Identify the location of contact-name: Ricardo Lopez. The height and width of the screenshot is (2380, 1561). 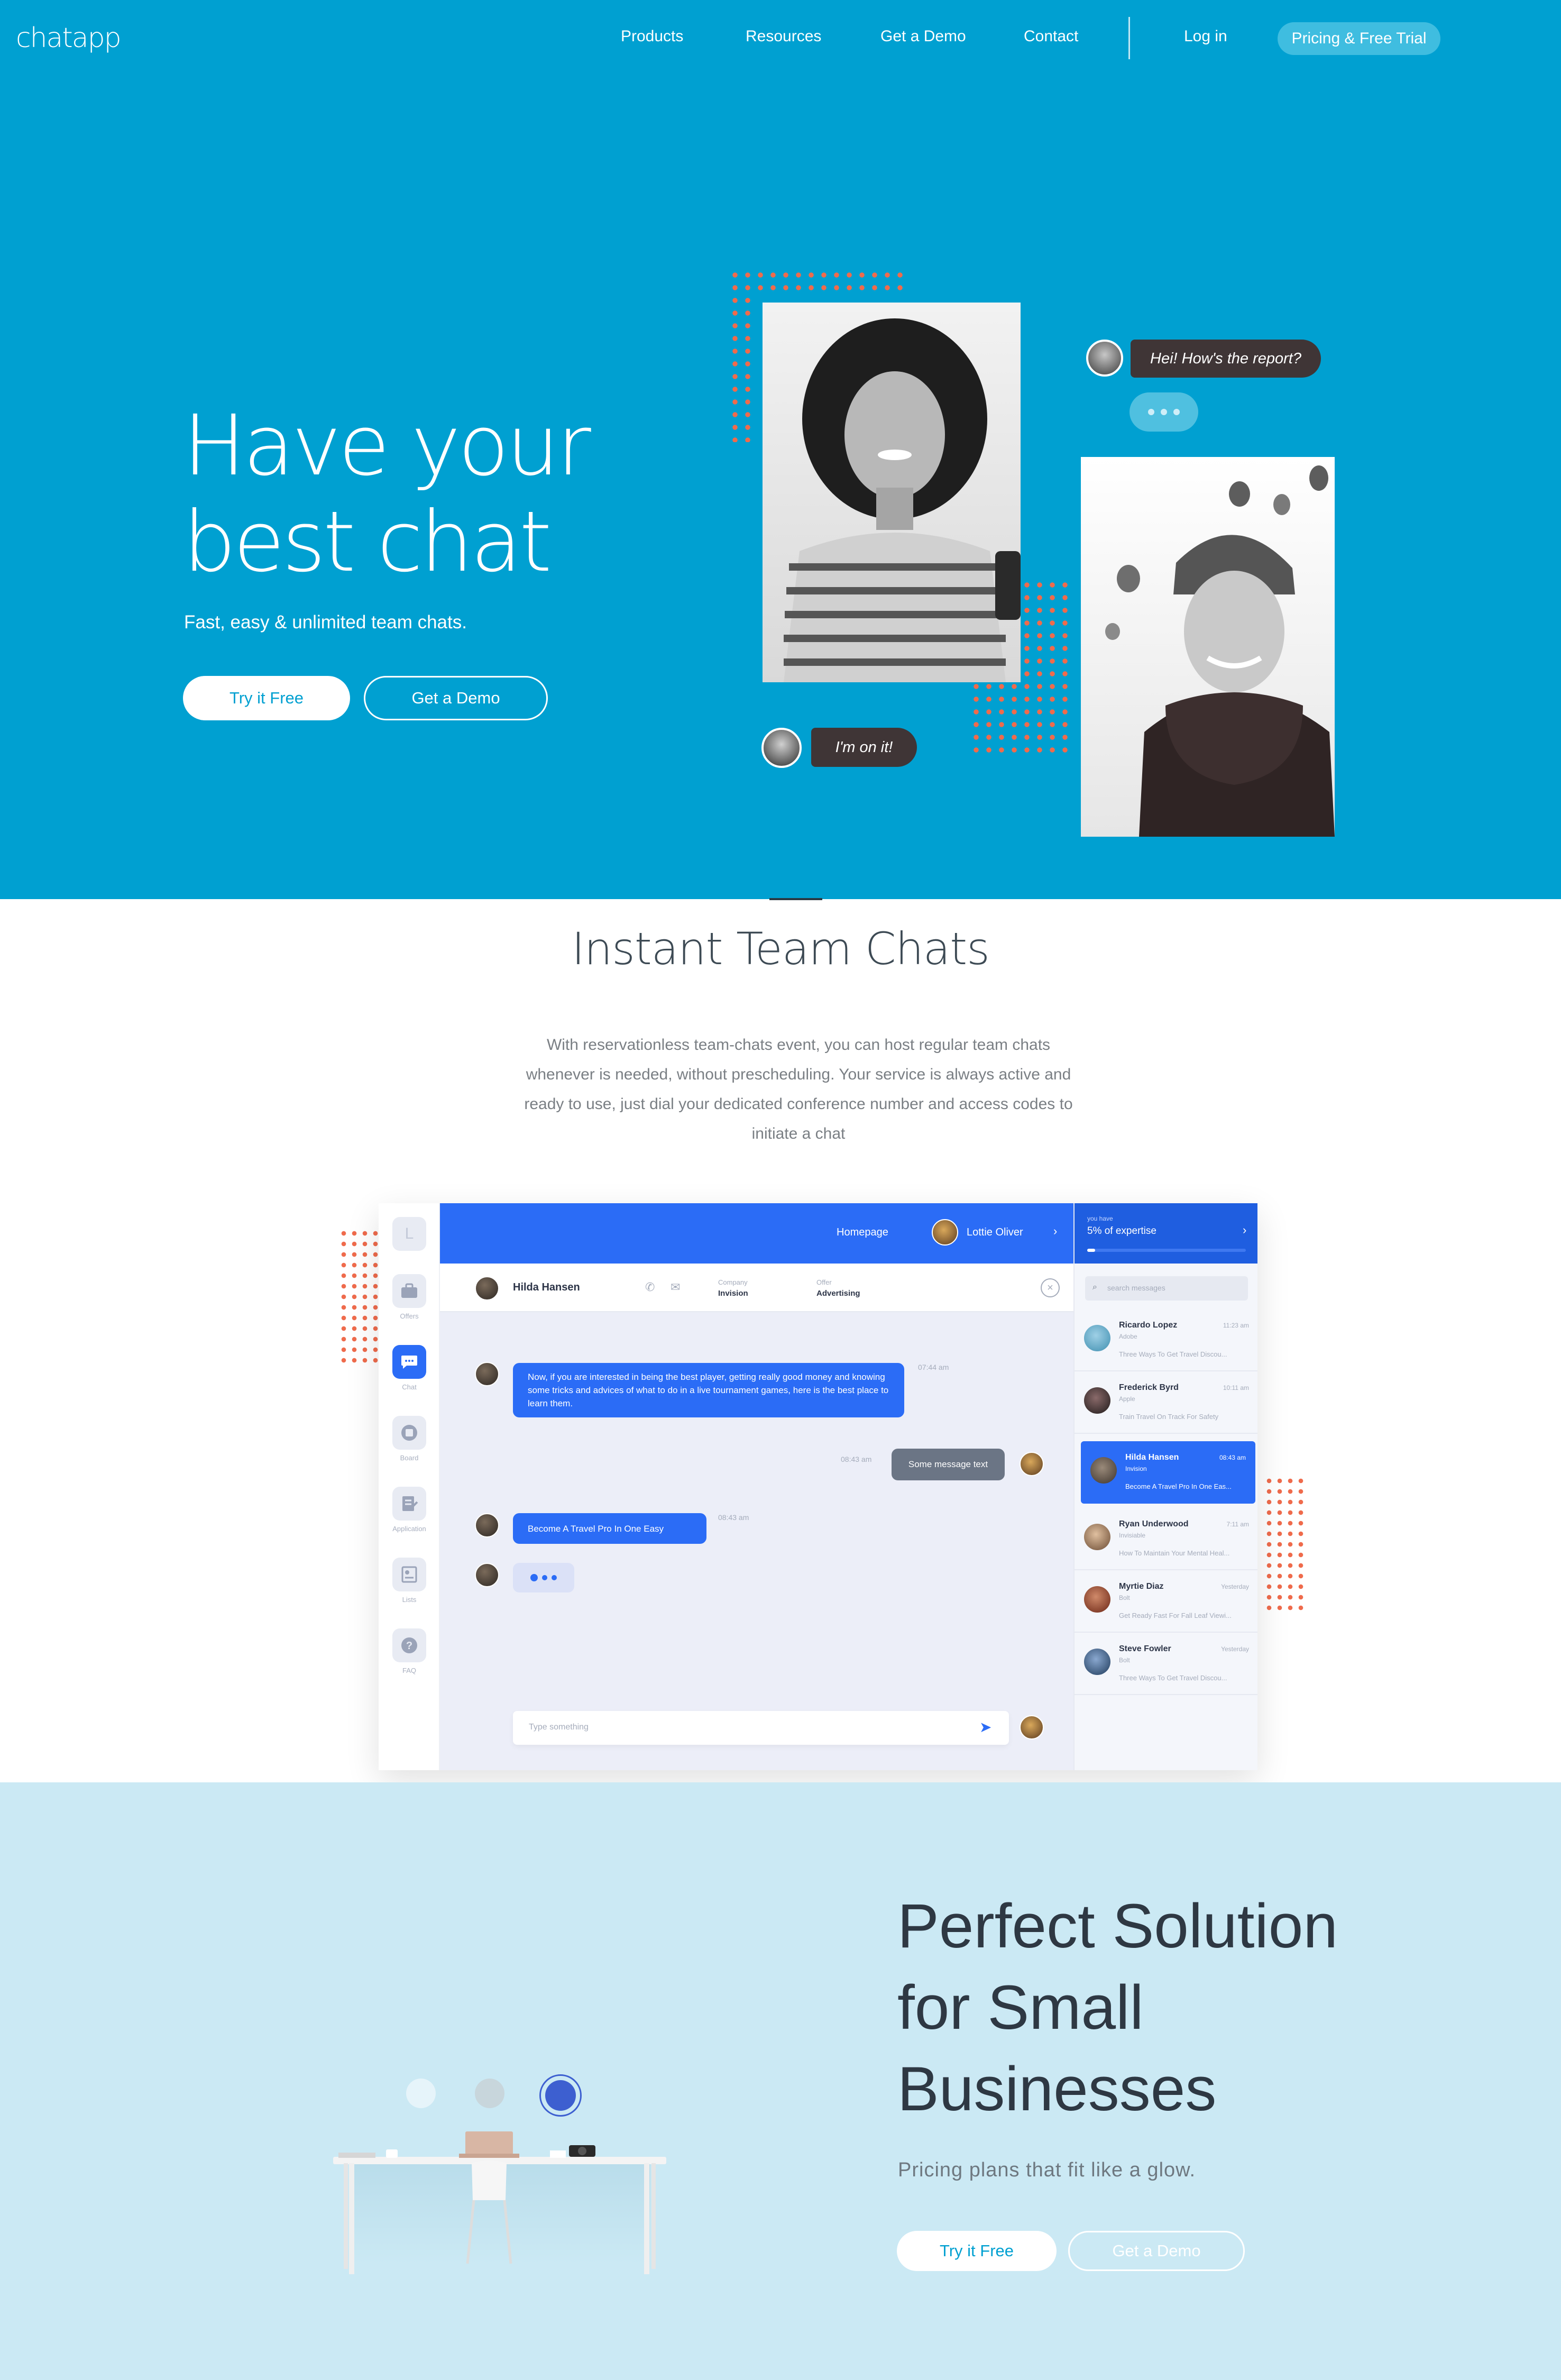
(1148, 1325).